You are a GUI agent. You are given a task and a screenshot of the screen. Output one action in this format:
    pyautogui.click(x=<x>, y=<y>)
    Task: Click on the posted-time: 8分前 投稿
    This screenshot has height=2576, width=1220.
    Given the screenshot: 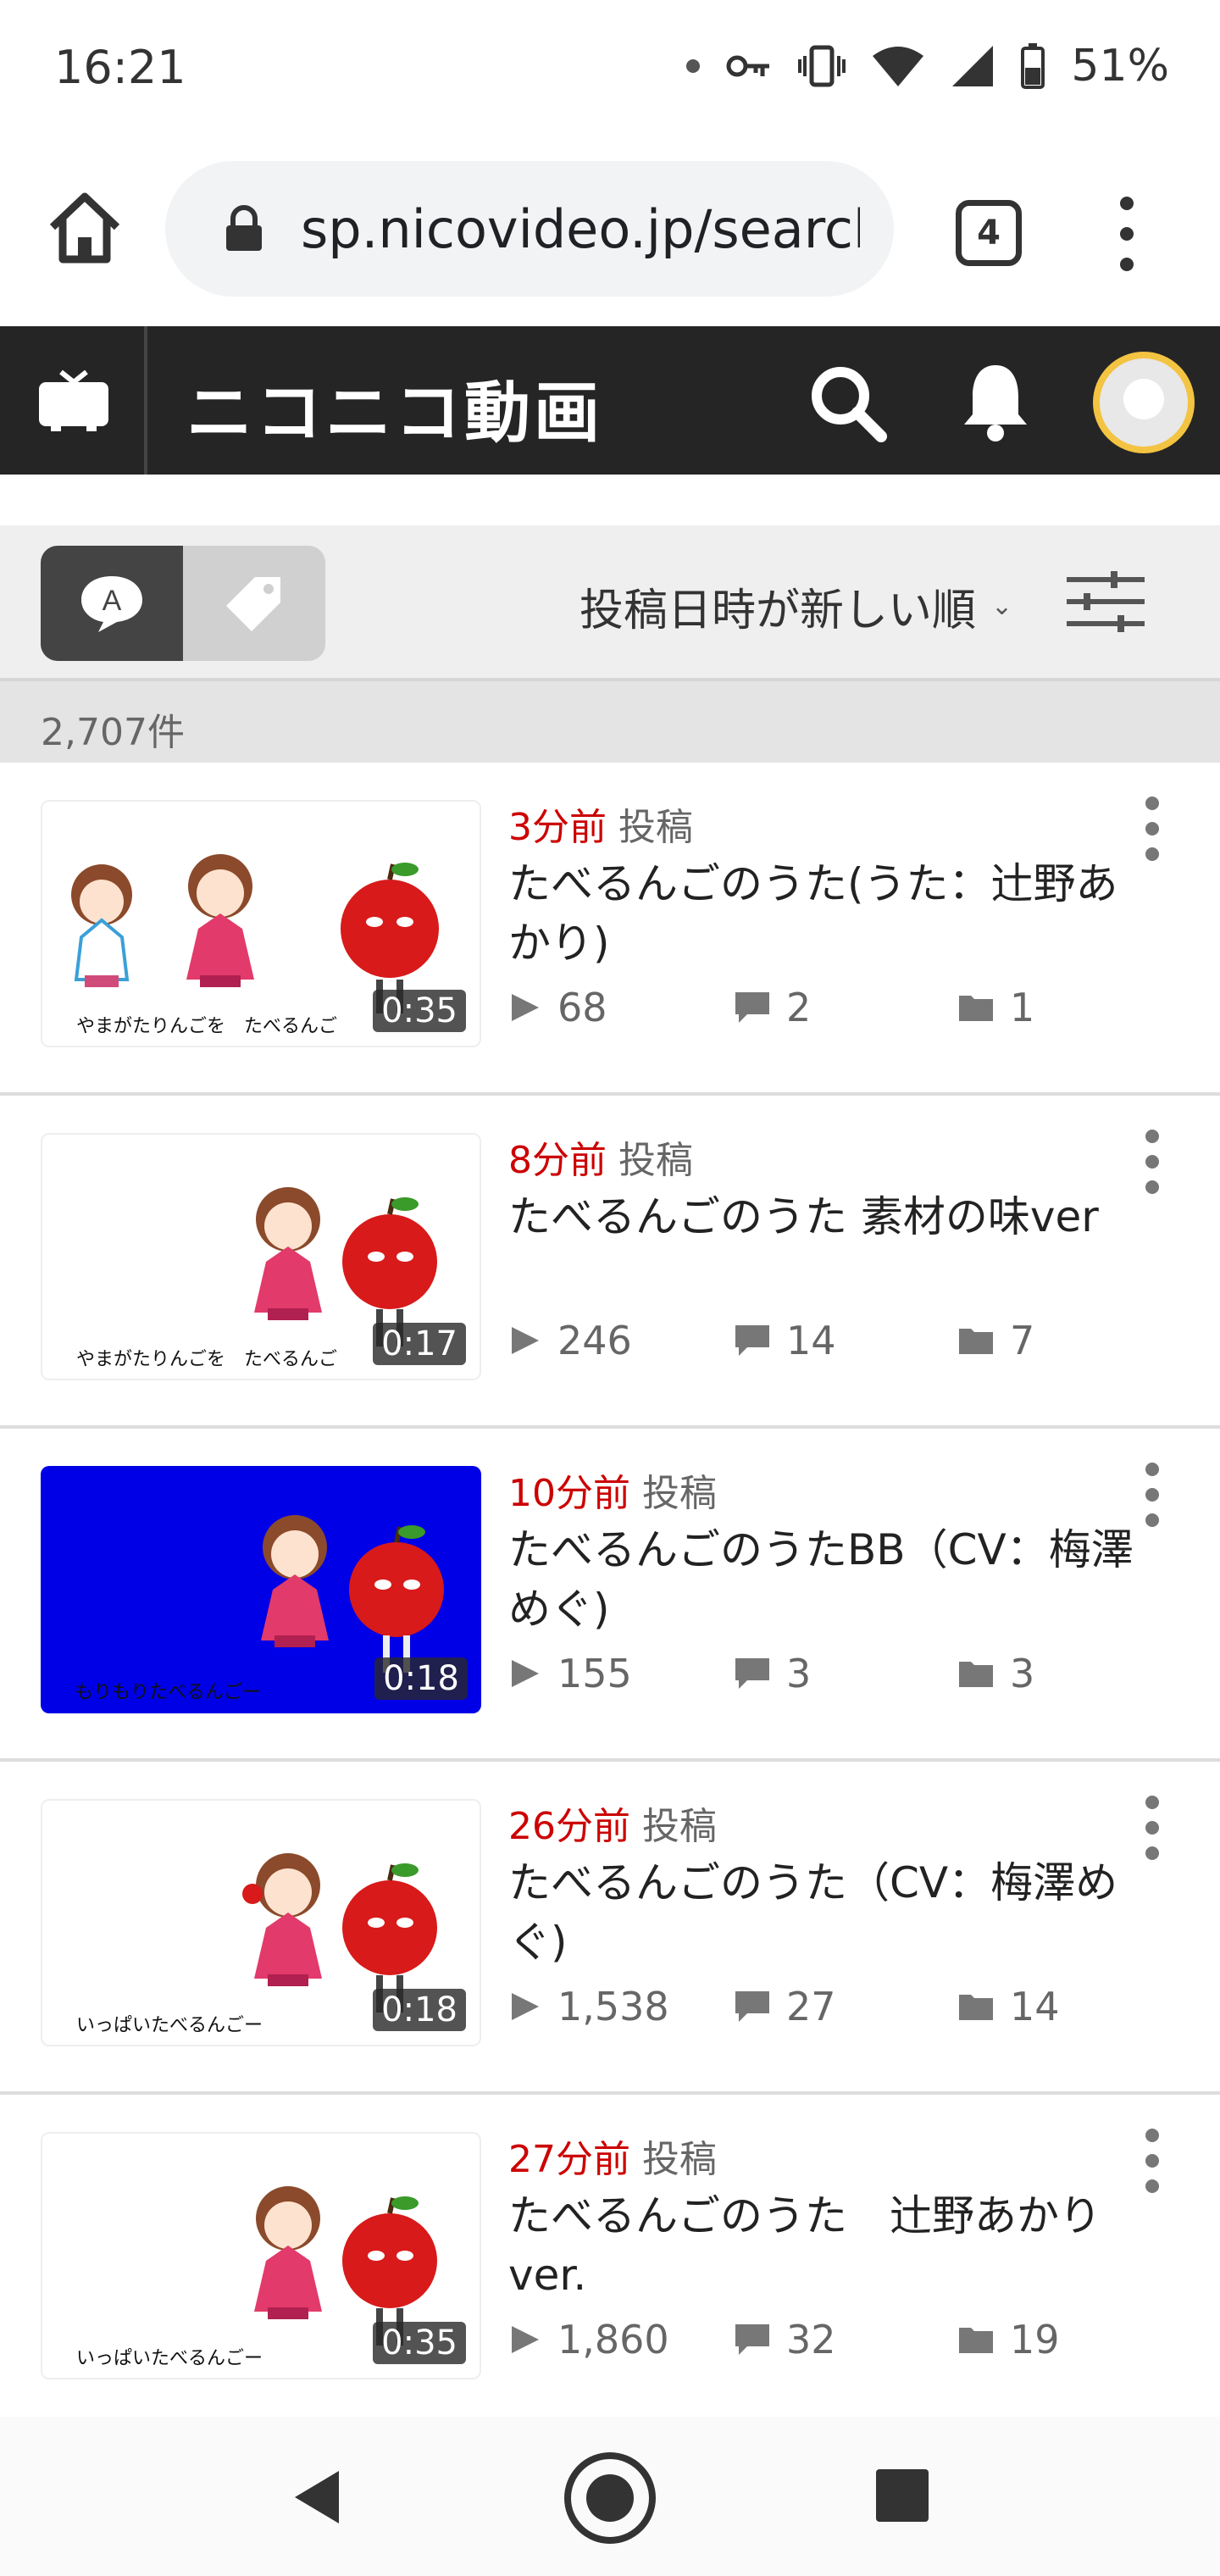 What is the action you would take?
    pyautogui.click(x=600, y=1157)
    